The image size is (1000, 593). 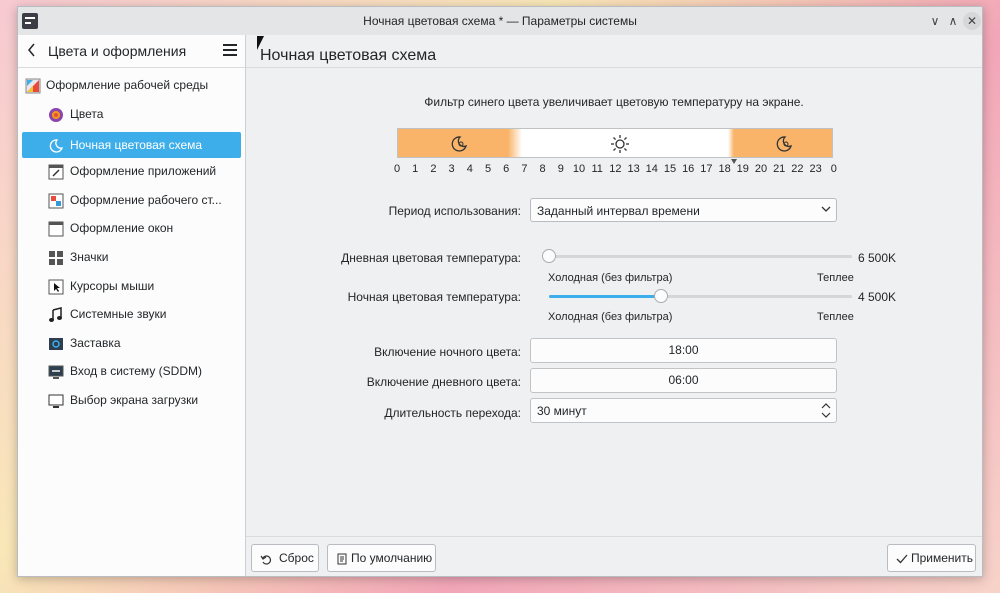 What do you see at coordinates (651, 169) in the screenshot?
I see `hour-label: 14` at bounding box center [651, 169].